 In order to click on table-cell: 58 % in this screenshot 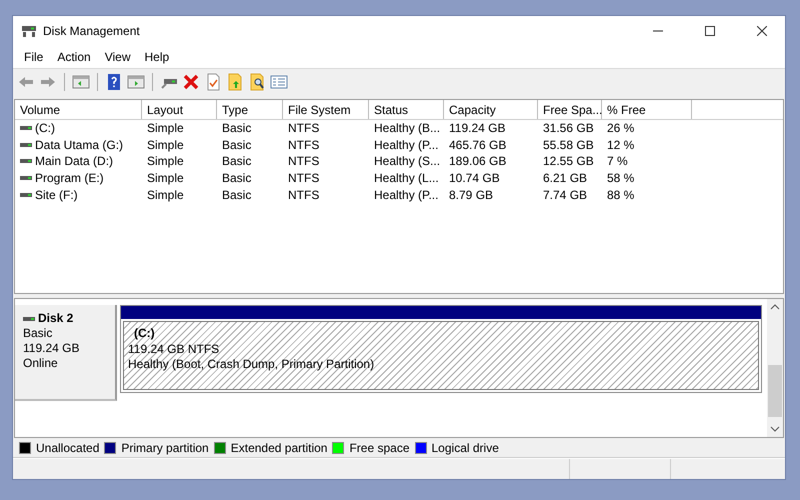, I will do `click(620, 178)`.